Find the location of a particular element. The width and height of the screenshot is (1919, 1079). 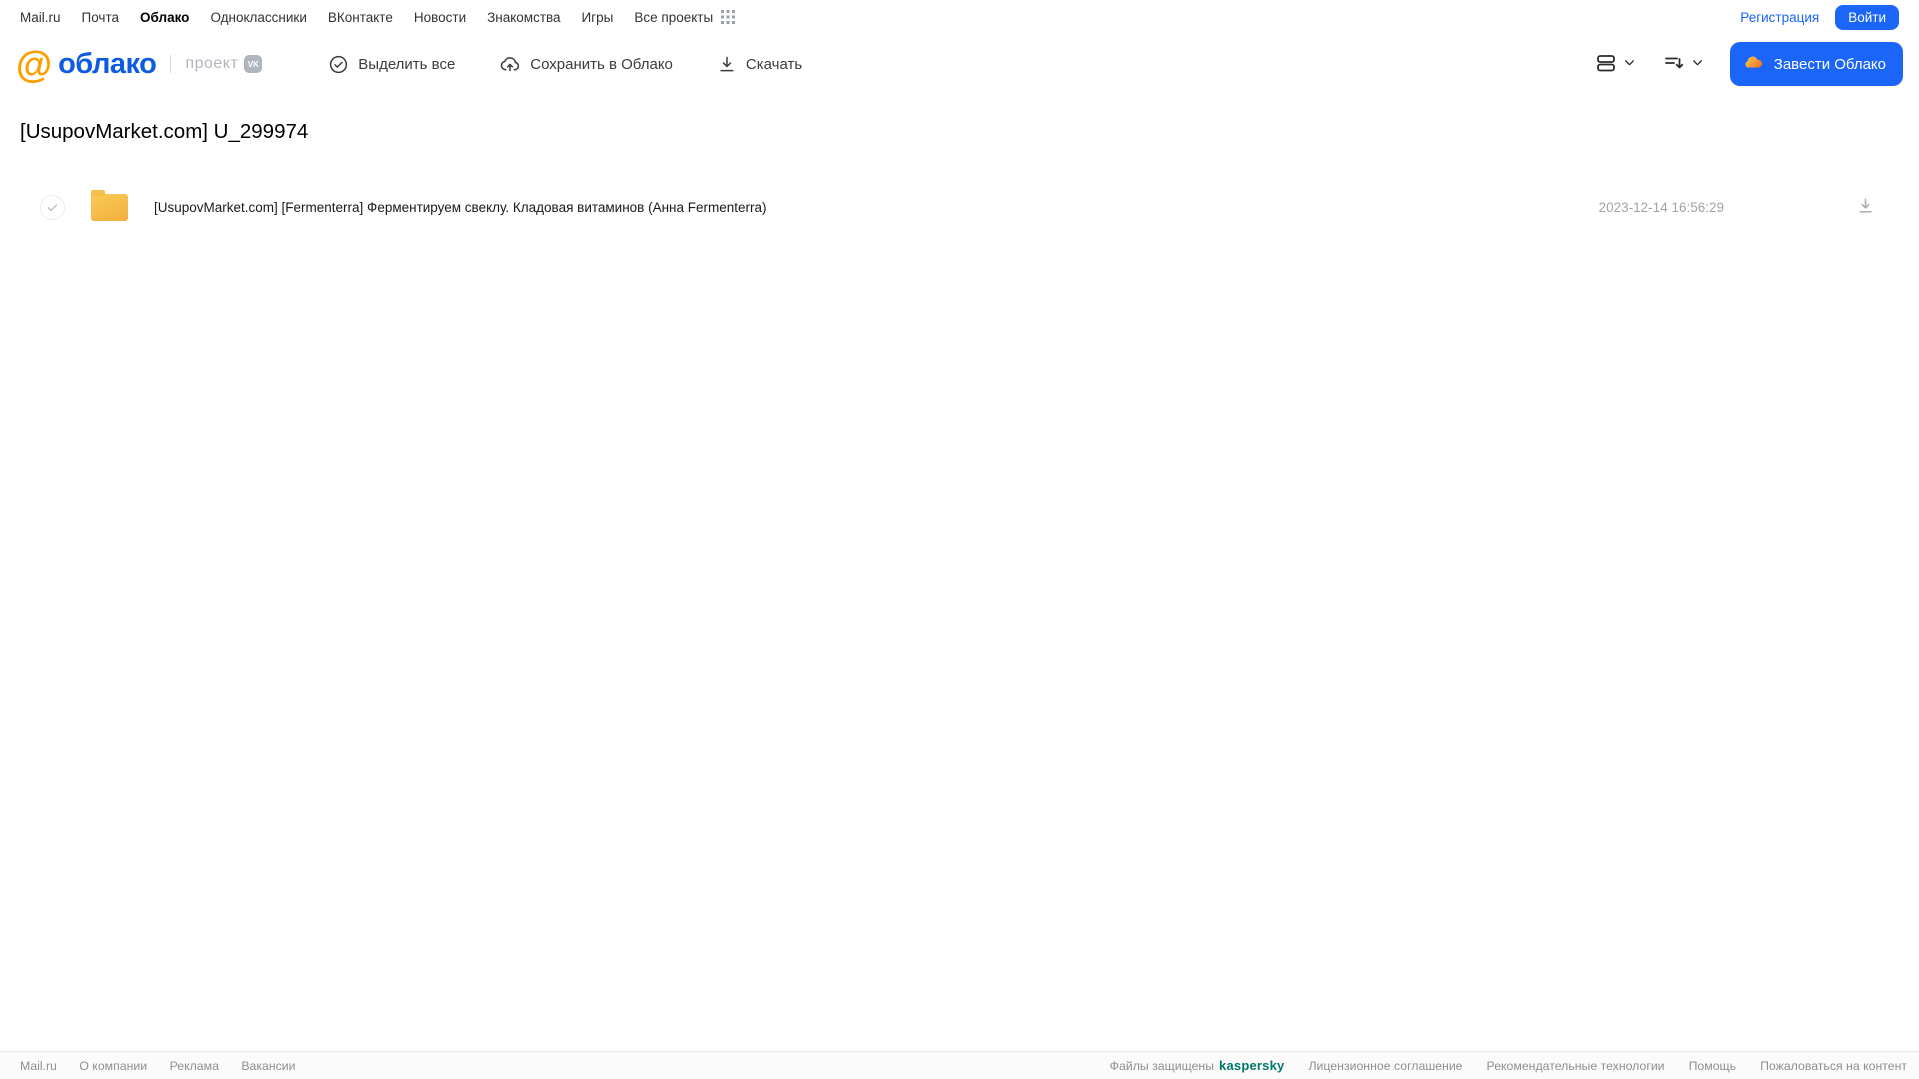

vk-project-tag: проект VK is located at coordinates (216, 64).